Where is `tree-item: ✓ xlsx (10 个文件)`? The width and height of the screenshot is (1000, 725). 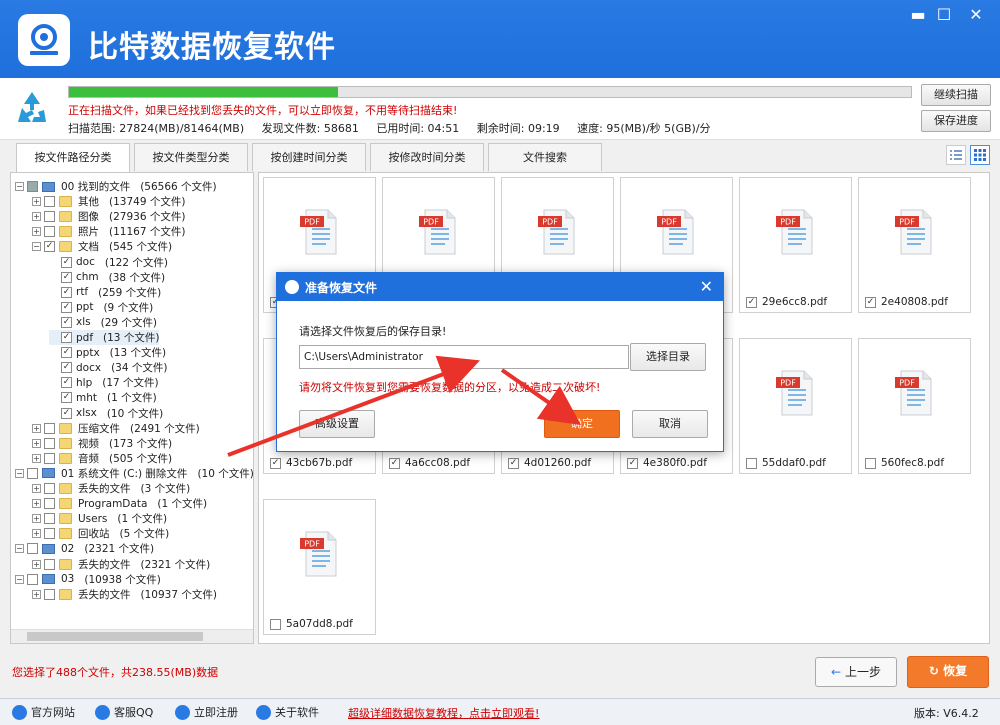 tree-item: ✓ xlsx (10 个文件) is located at coordinates (106, 413).